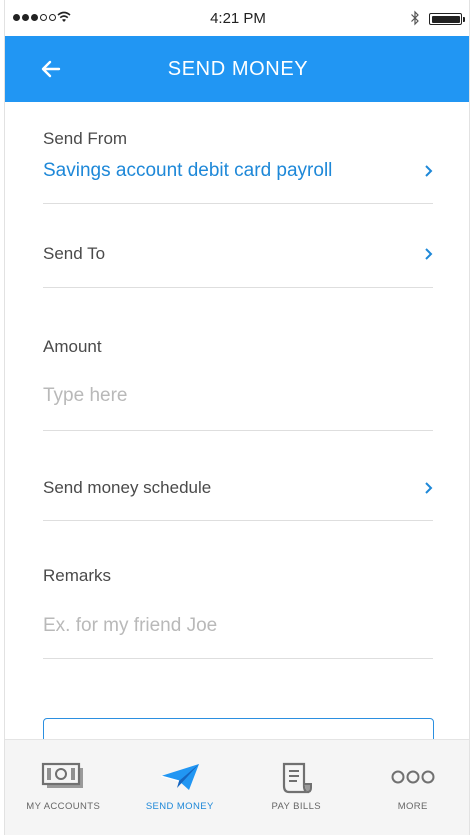 Image resolution: width=474 pixels, height=835 pixels. I want to click on nav-pay-bills: PAY BILLS, so click(296, 787).